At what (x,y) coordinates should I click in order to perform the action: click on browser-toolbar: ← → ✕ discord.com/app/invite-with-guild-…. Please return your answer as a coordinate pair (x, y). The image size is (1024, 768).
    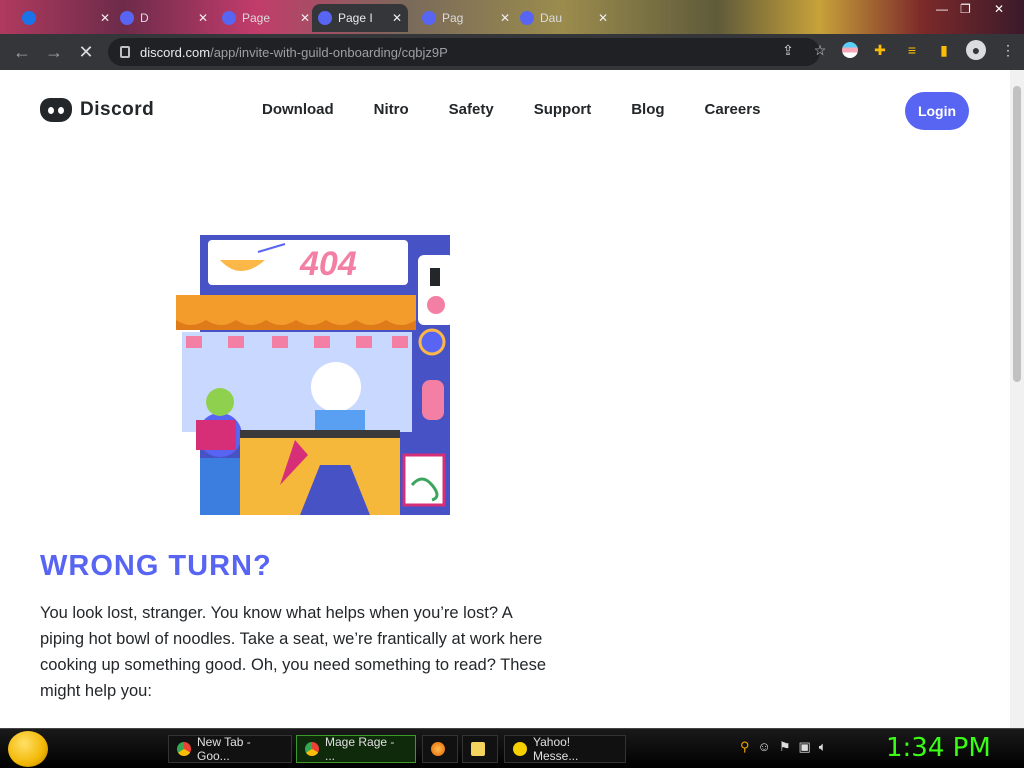
    Looking at the image, I should click on (512, 52).